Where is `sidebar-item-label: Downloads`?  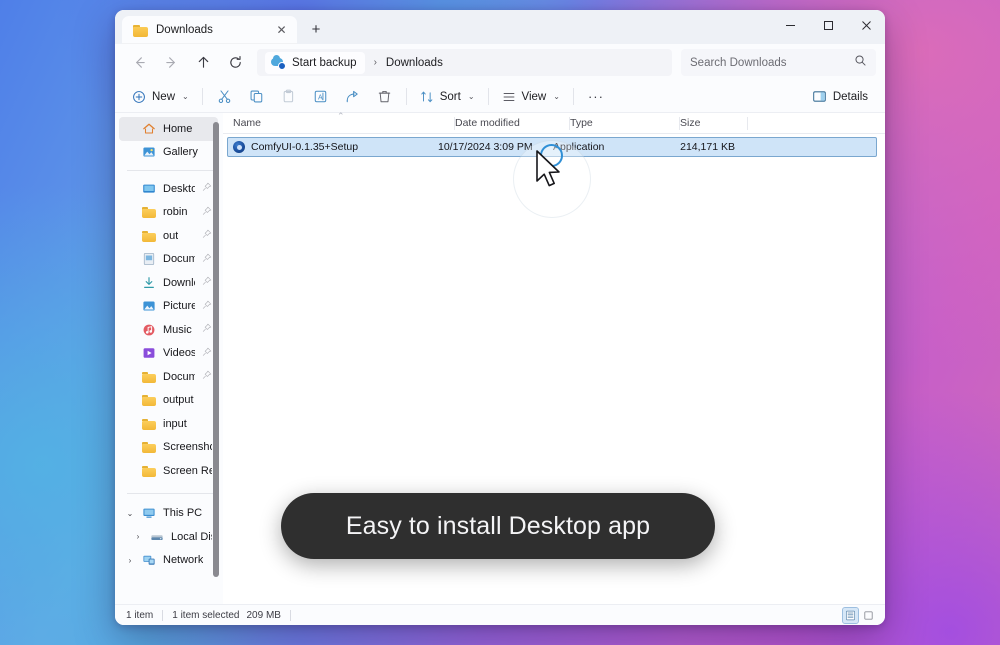
sidebar-item-label: Downloads is located at coordinates (179, 282).